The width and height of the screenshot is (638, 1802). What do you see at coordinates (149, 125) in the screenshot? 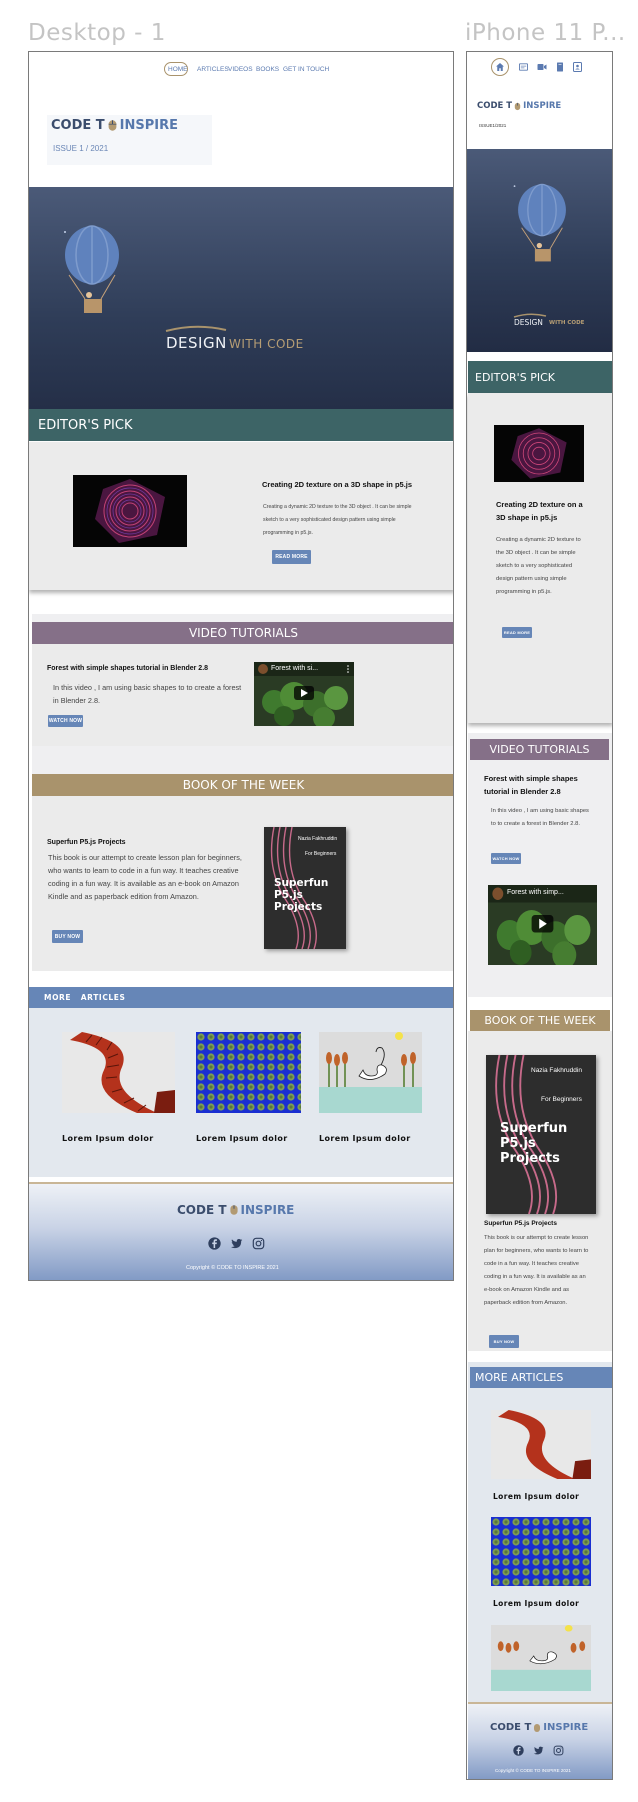
I see `logo-text-right: INSPIRE` at bounding box center [149, 125].